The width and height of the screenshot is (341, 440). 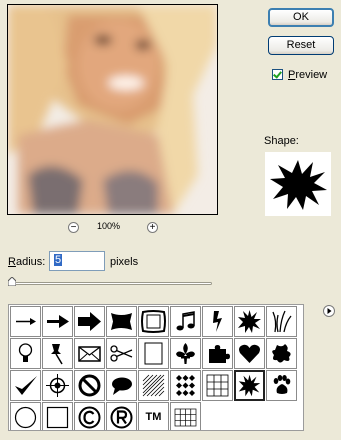 I want to click on bold-arrow-icon, so click(x=89, y=321).